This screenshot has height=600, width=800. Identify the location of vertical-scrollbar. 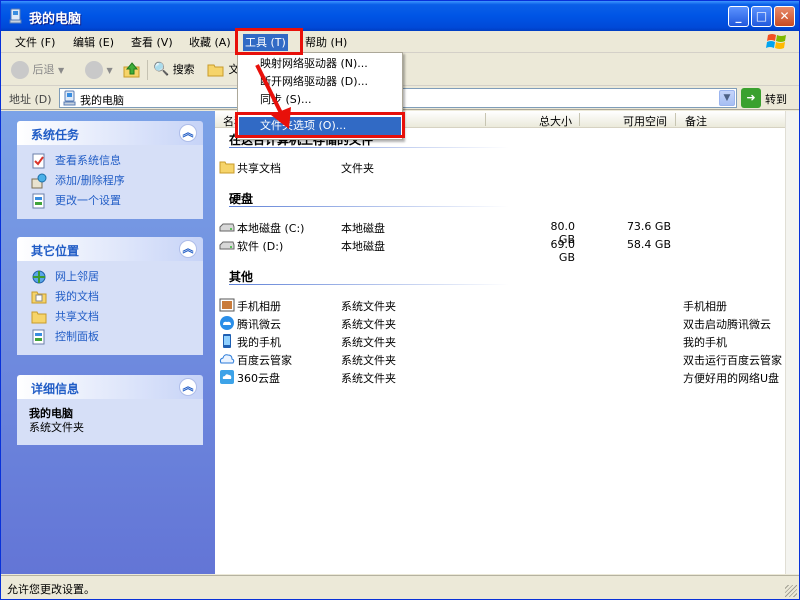
(792, 342).